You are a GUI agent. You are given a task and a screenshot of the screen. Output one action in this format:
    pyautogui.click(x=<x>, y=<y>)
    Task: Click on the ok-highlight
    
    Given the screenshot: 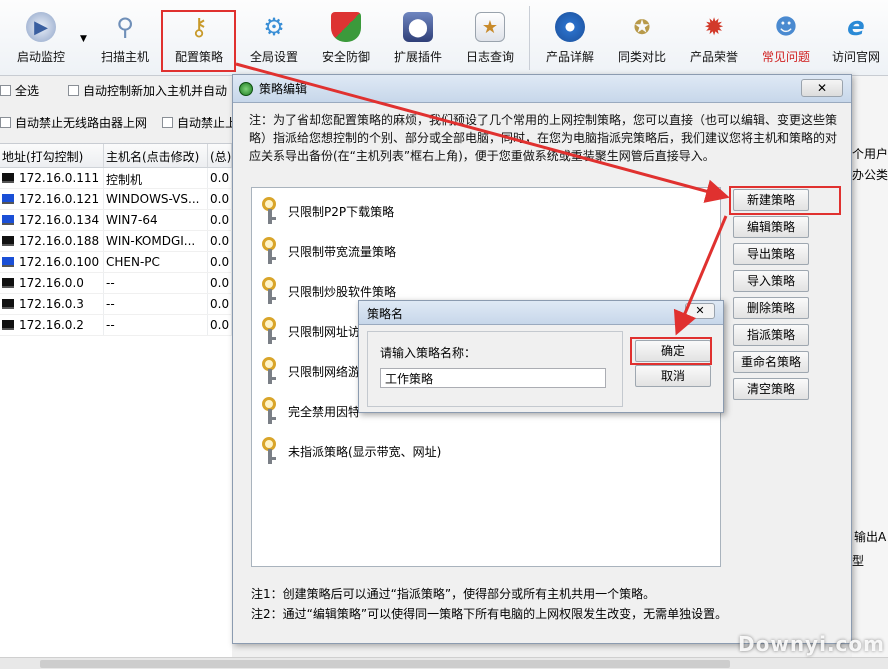 What is the action you would take?
    pyautogui.click(x=671, y=351)
    